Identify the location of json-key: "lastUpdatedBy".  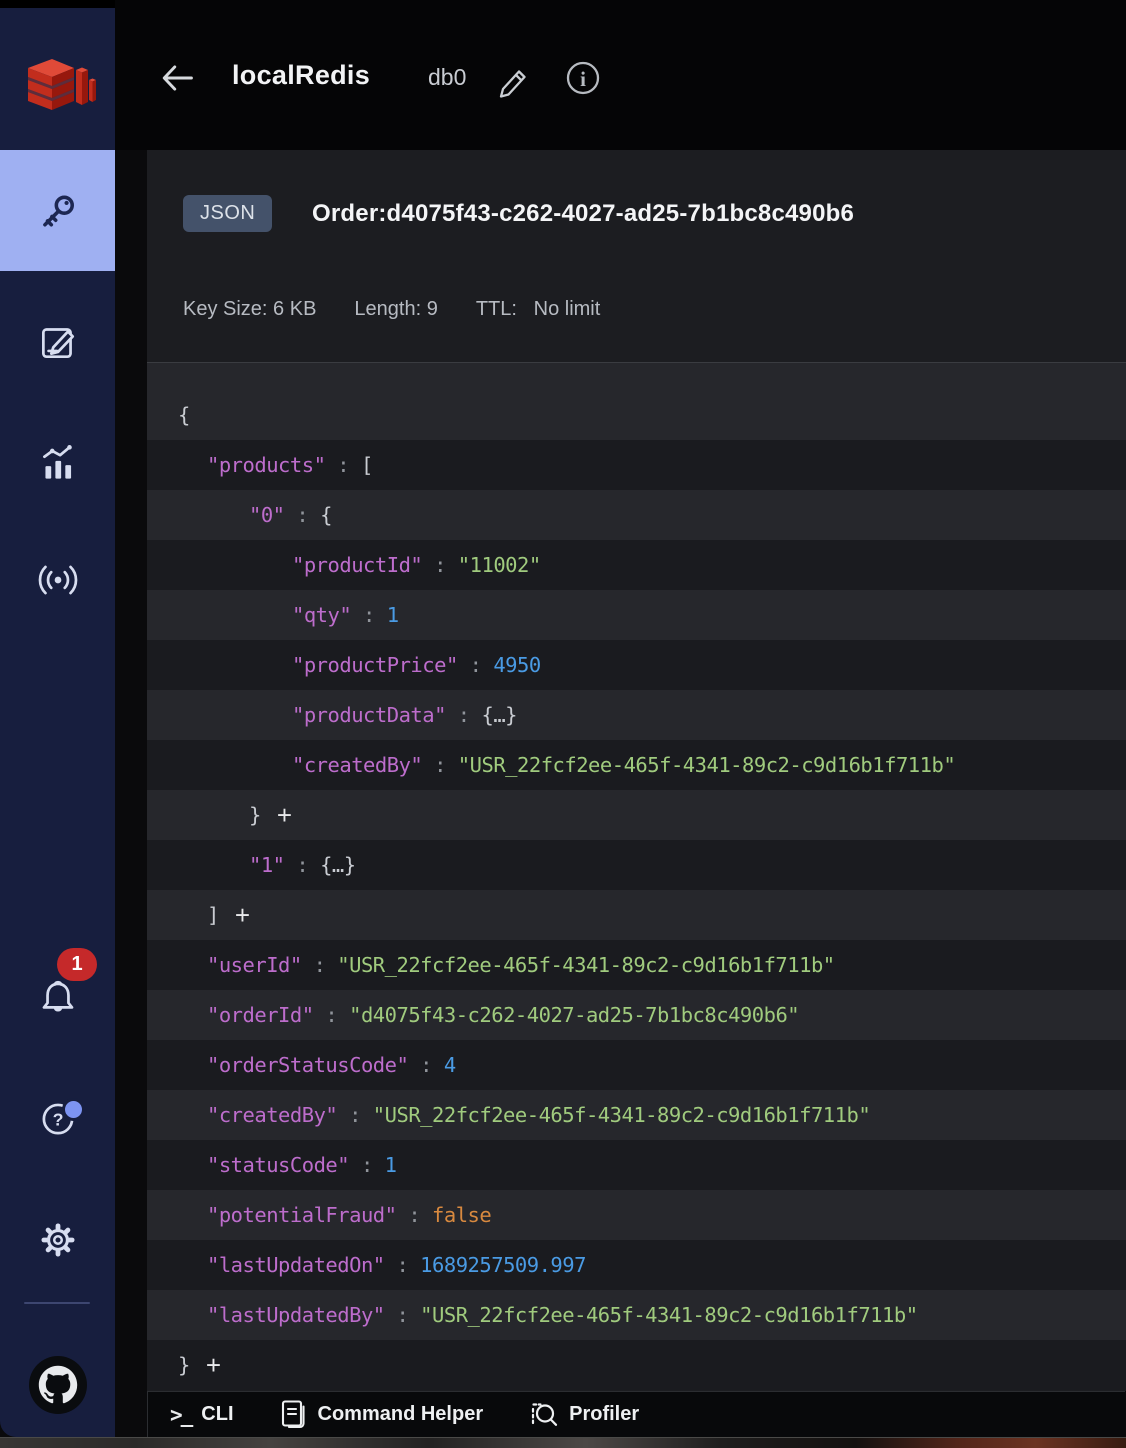
(296, 1315).